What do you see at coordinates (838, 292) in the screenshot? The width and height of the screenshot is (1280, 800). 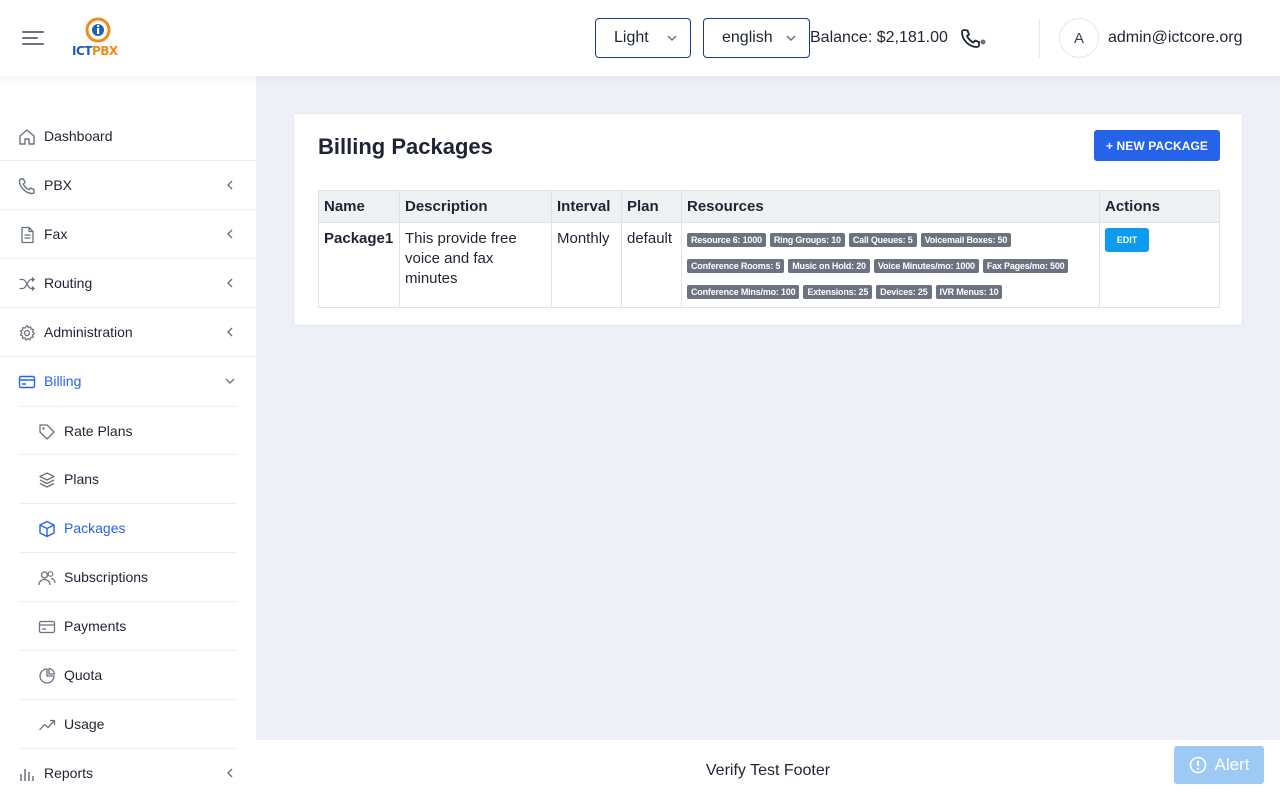 I see `resource-badge: Extensions: 25` at bounding box center [838, 292].